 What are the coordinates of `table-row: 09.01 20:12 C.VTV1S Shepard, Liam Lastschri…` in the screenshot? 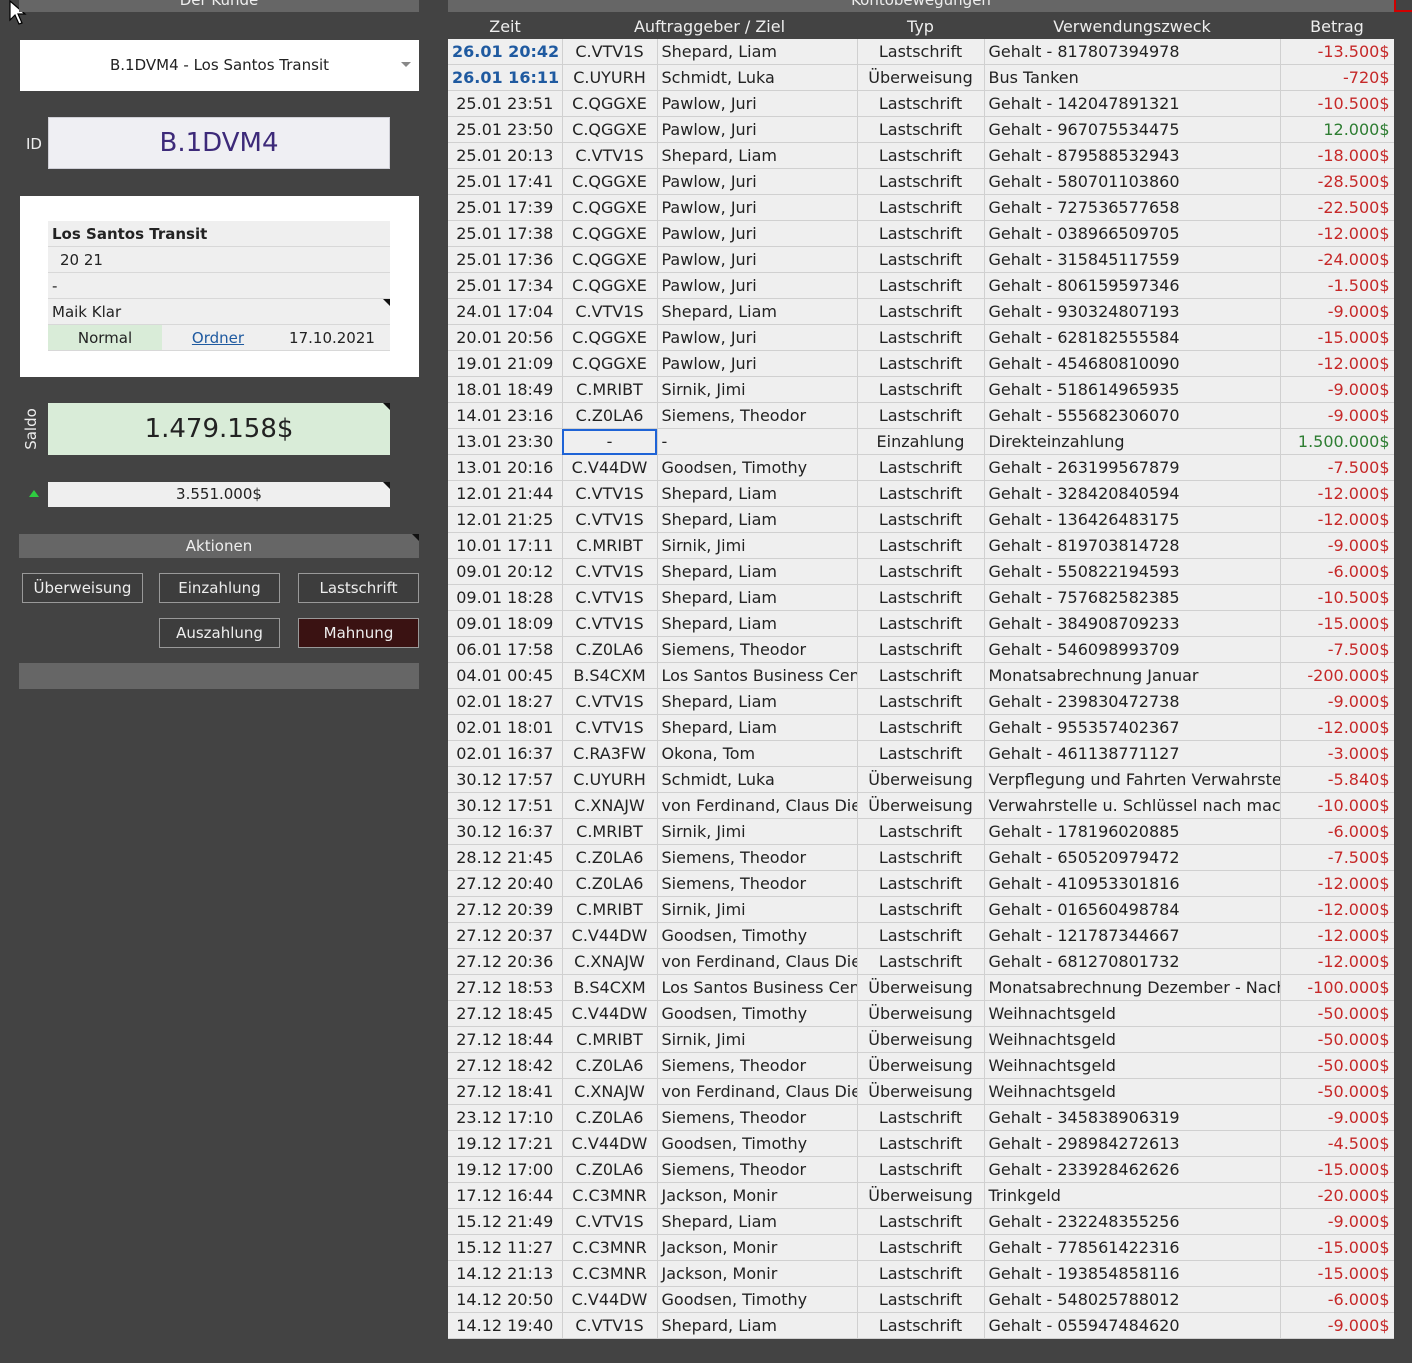 It's located at (921, 571).